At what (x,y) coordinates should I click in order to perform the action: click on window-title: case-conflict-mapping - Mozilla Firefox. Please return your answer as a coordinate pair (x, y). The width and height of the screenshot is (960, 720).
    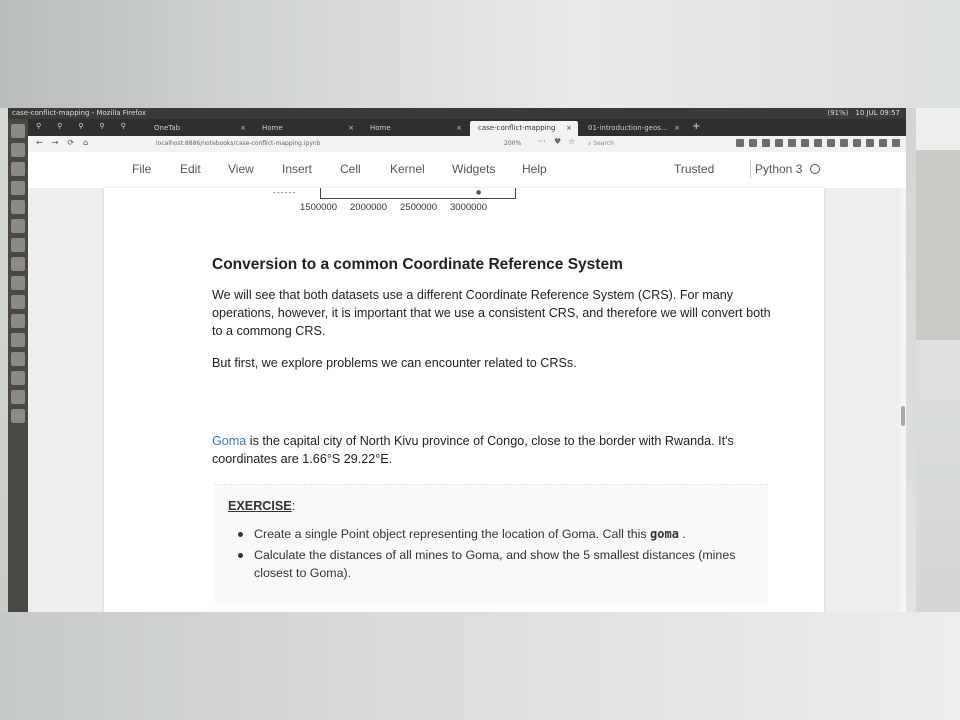
    Looking at the image, I should click on (79, 113).